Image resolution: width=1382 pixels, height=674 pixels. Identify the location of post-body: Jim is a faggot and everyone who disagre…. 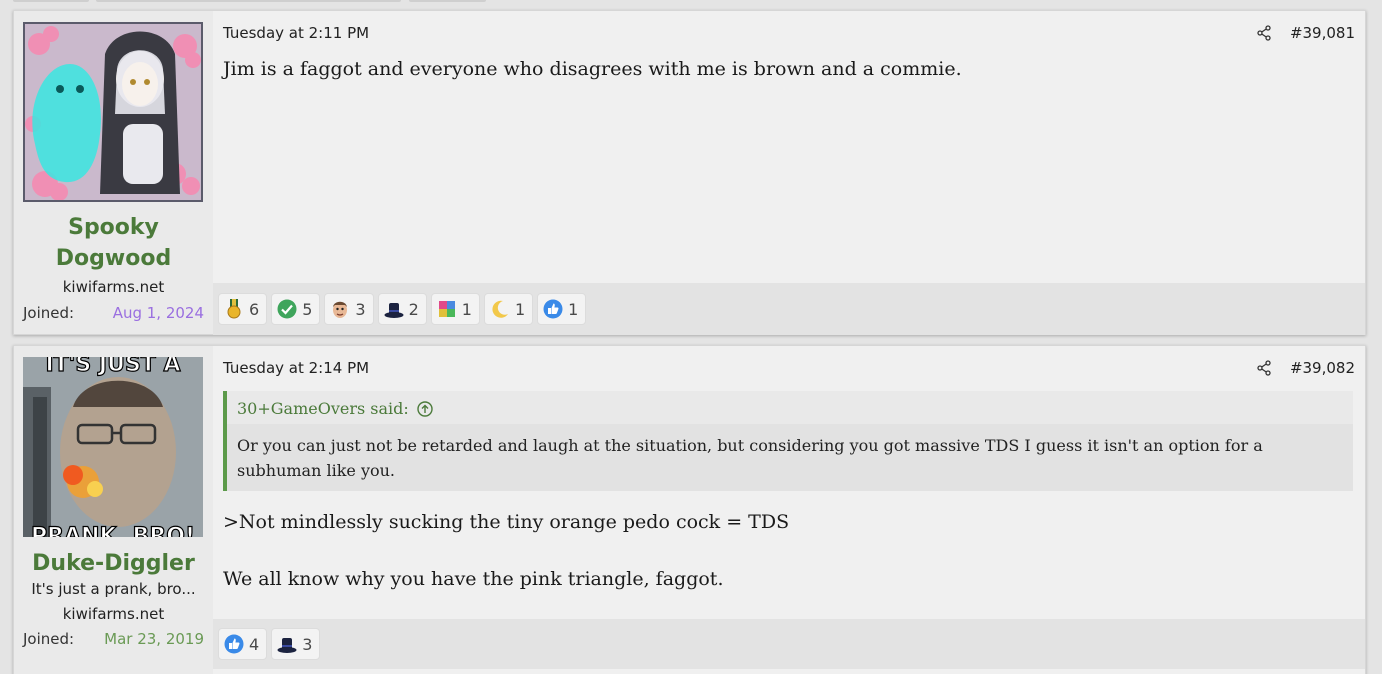
(788, 86).